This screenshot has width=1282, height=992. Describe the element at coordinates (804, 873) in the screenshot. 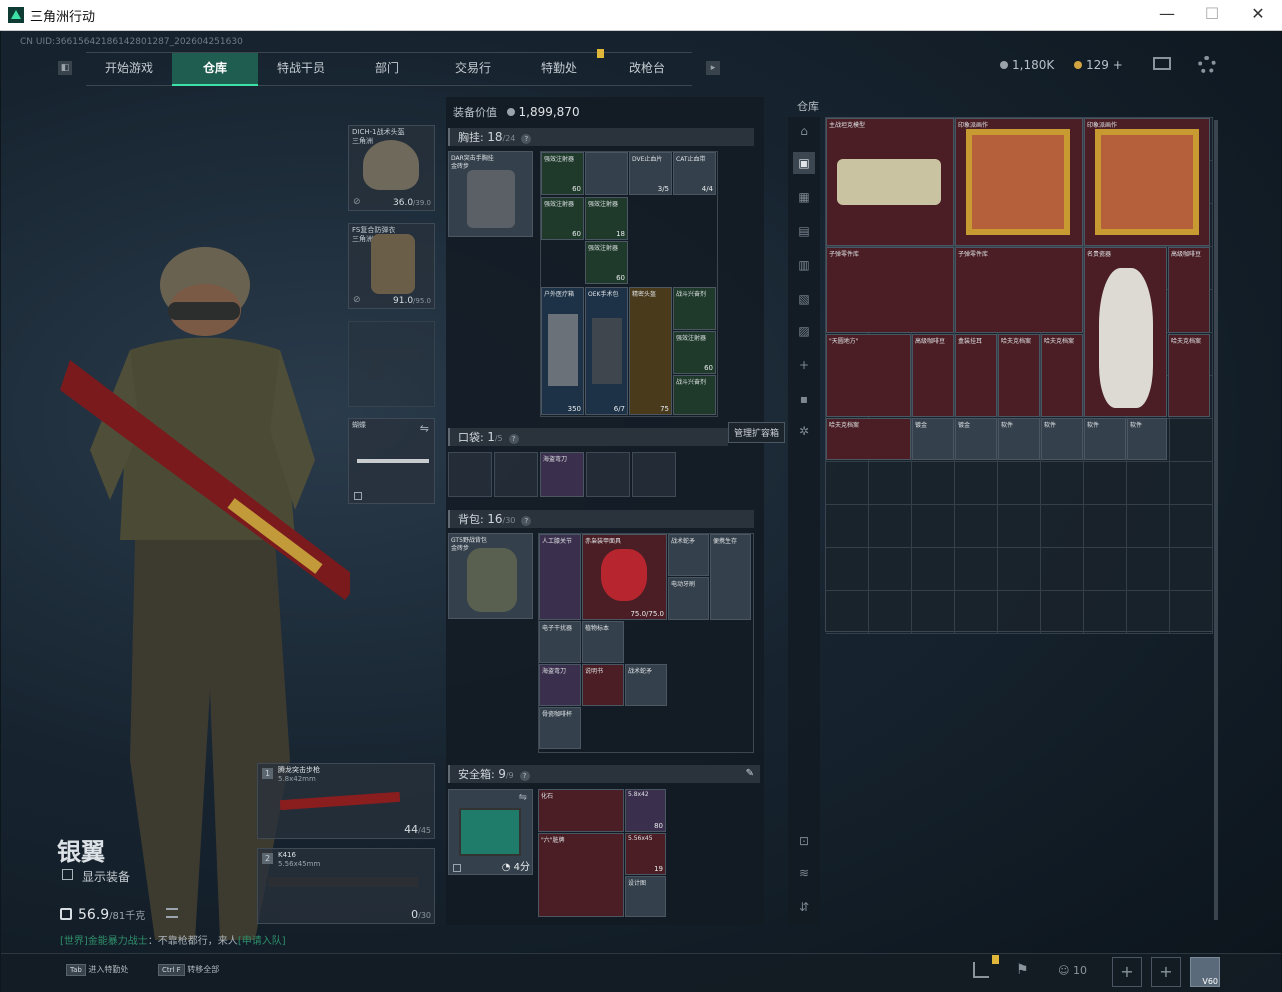

I see `layers-icon: ≋` at that location.